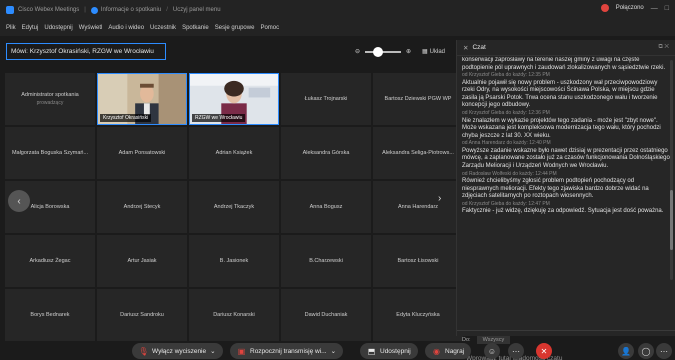 This screenshot has height=360, width=675. What do you see at coordinates (465, 48) in the screenshot?
I see `collapse-chat-icon: ✕` at bounding box center [465, 48].